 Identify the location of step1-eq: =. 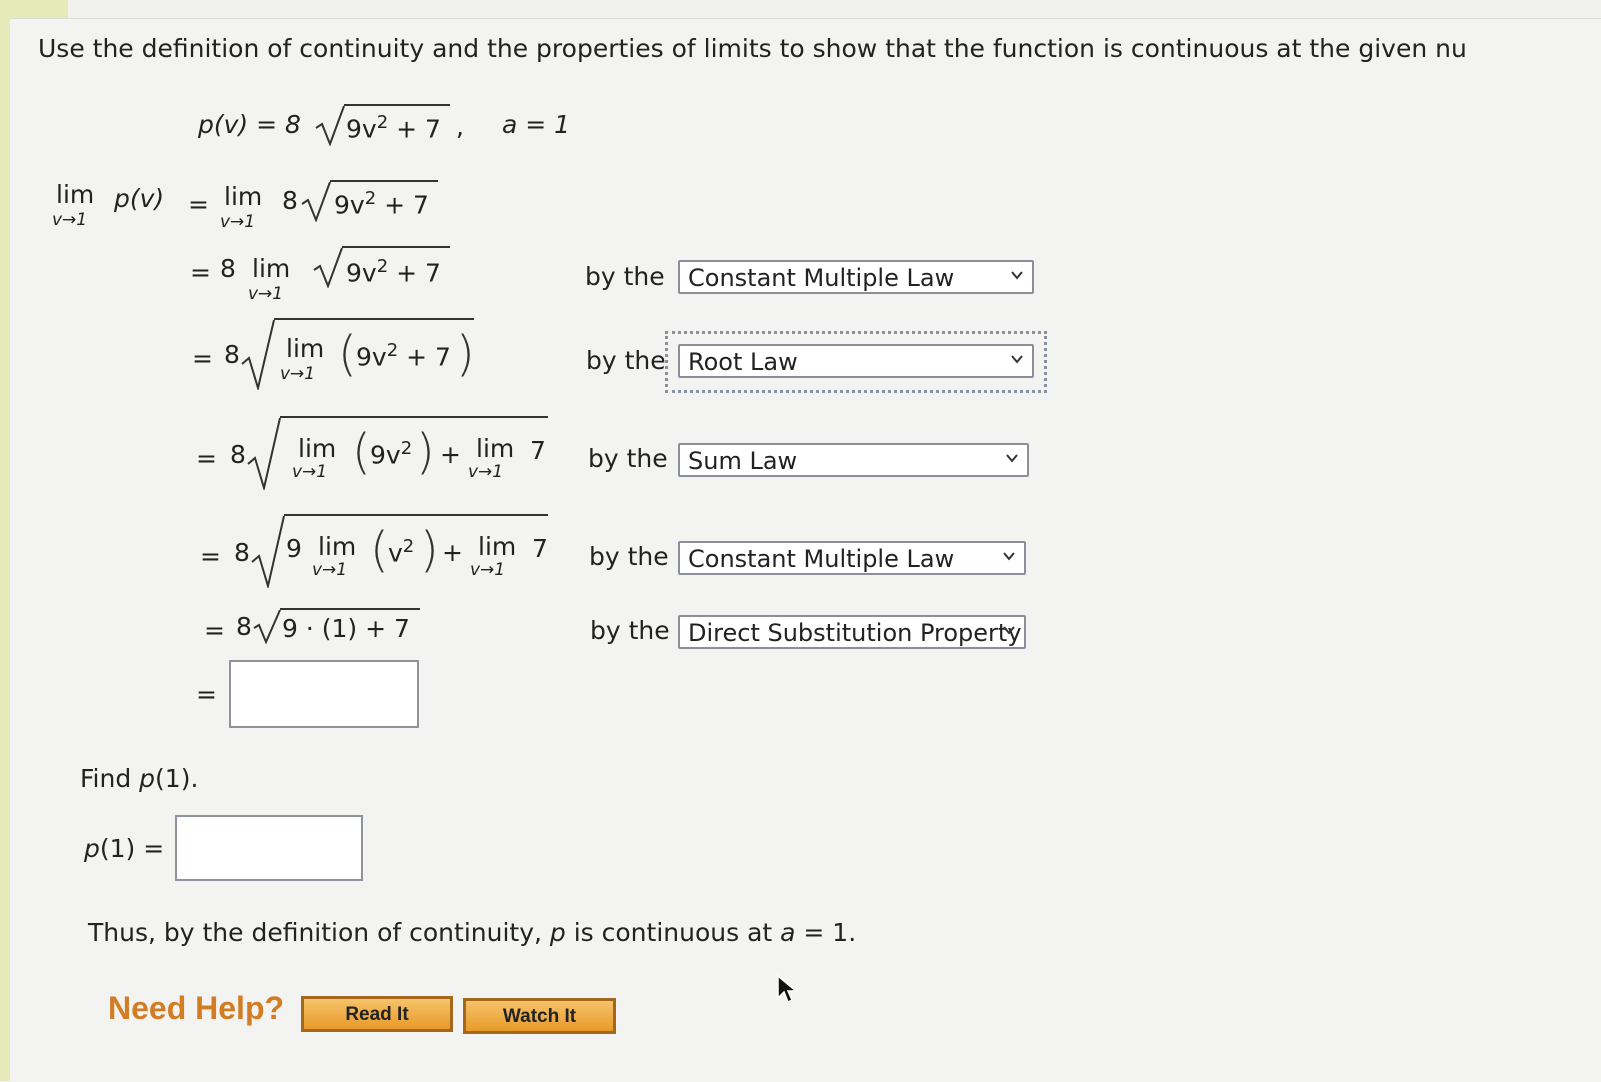
(200, 272).